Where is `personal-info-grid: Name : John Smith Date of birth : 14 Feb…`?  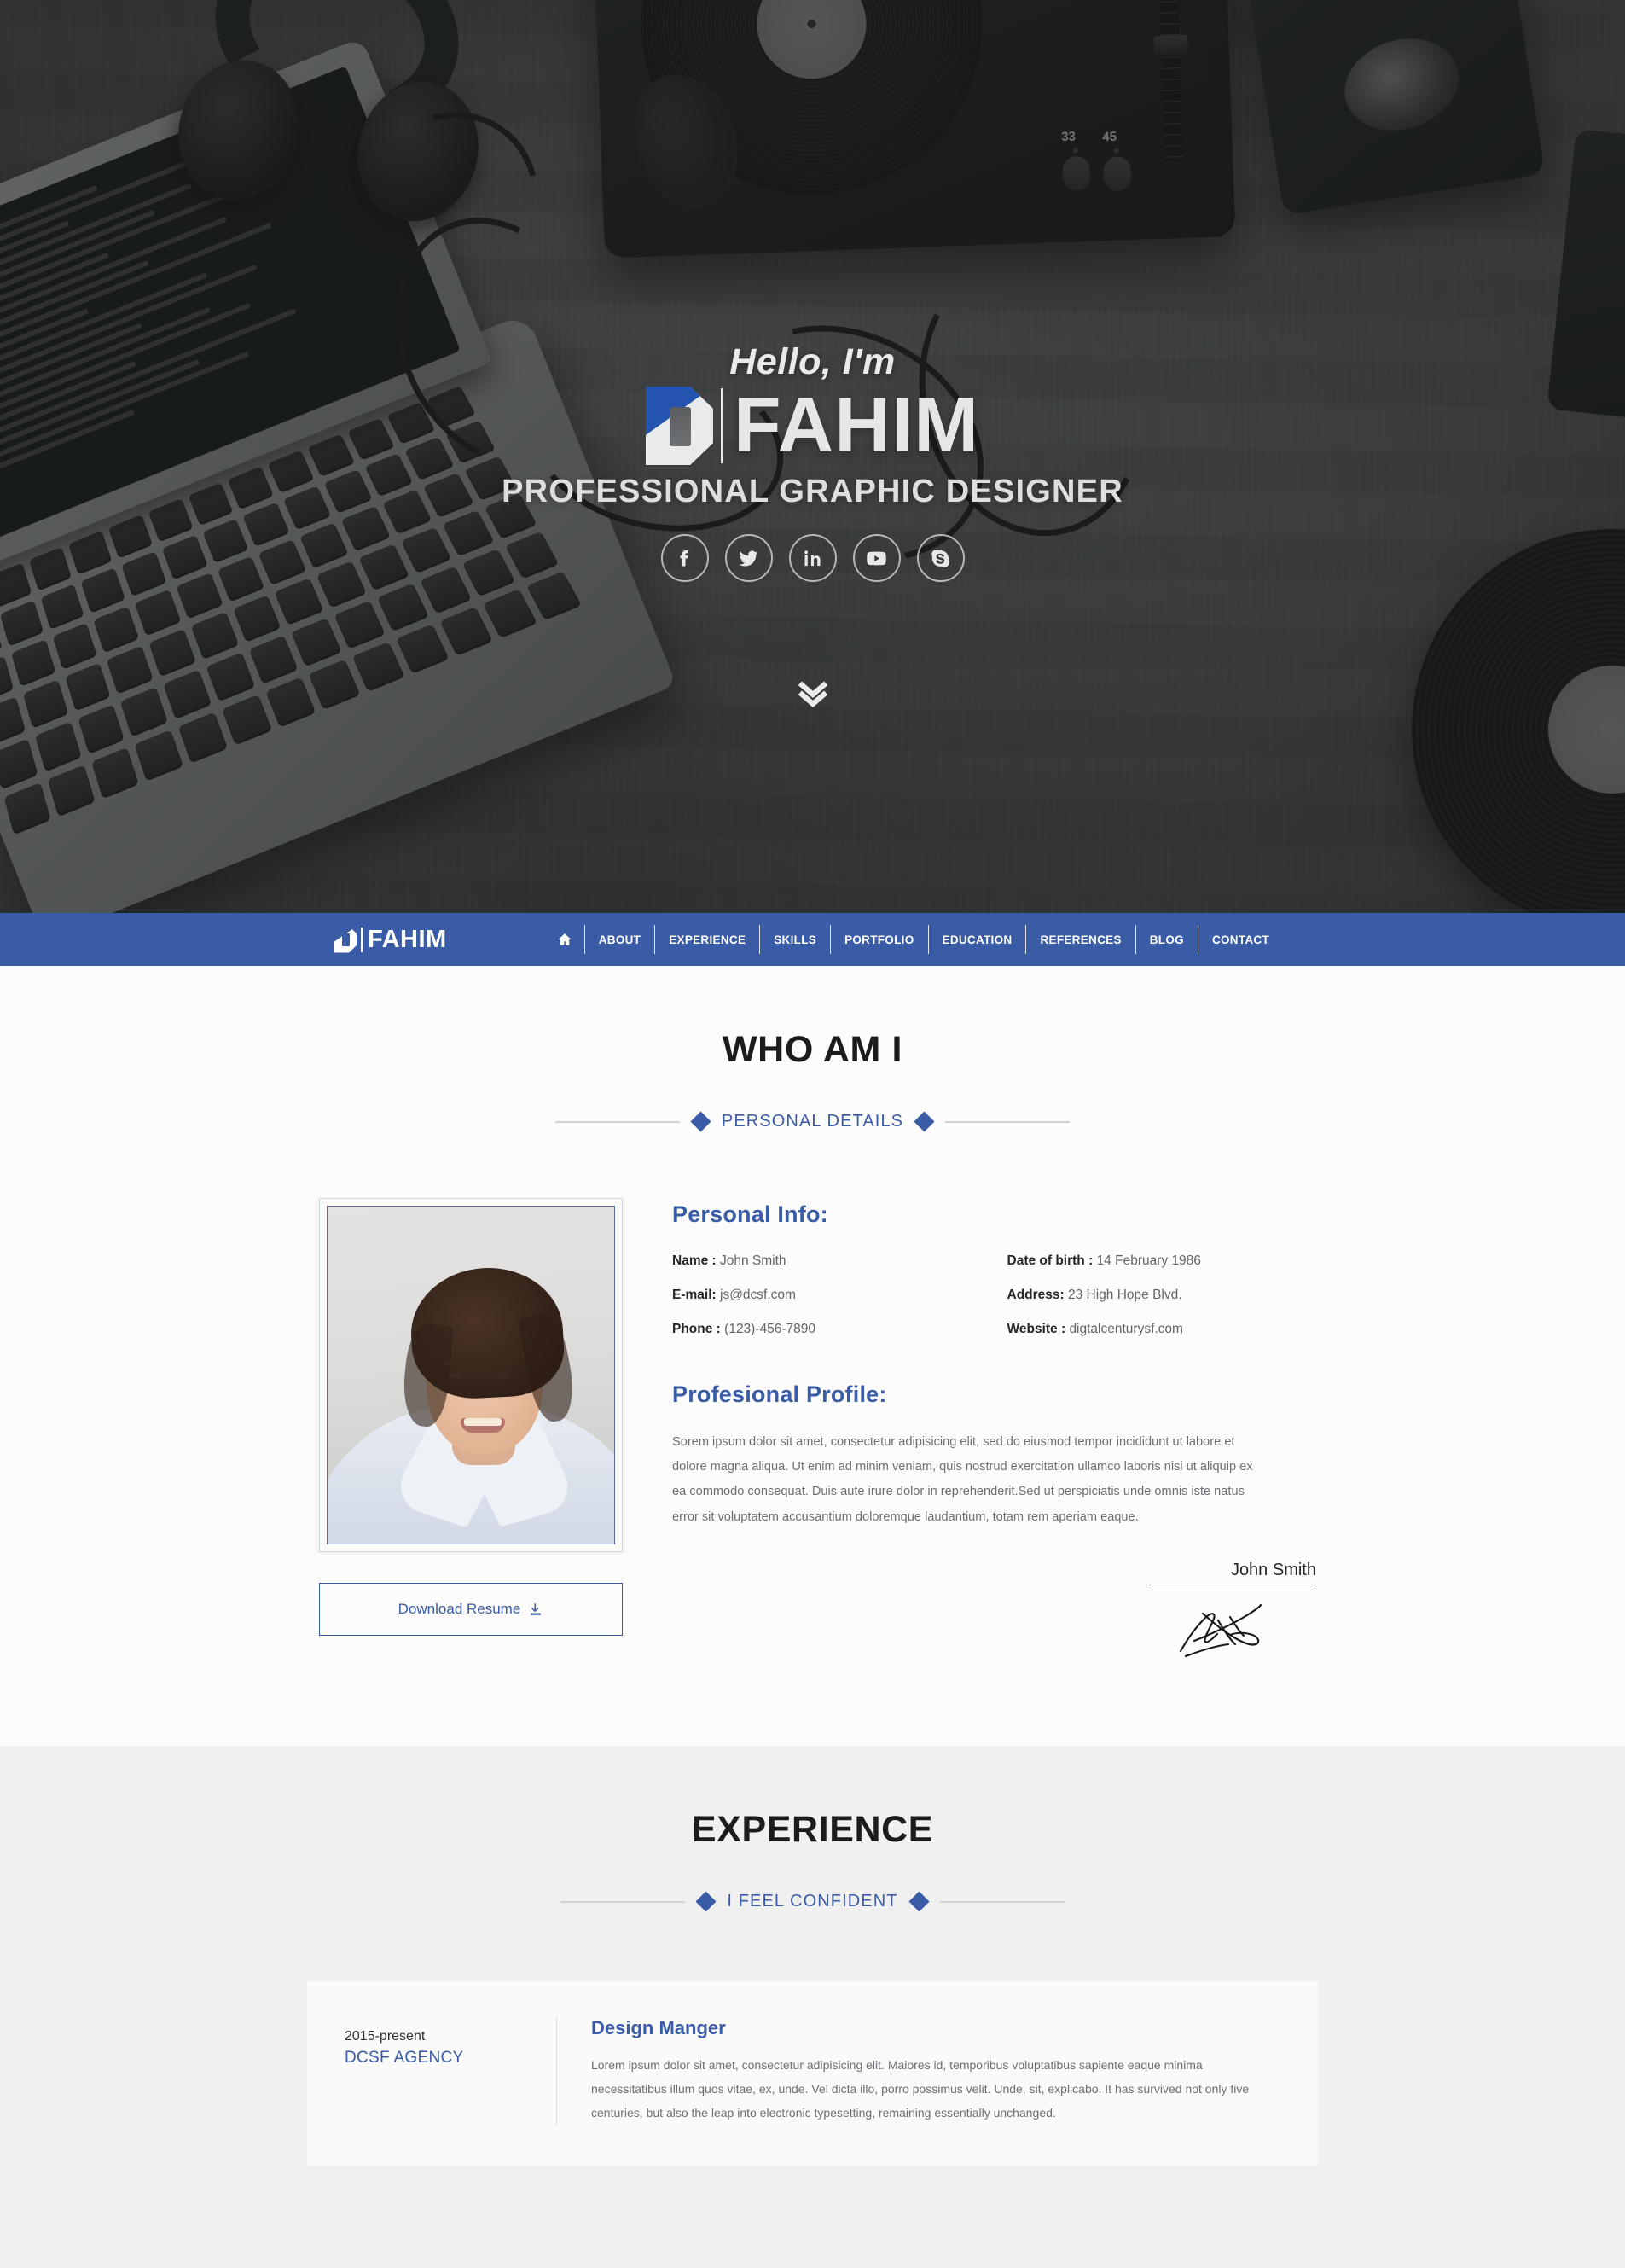
personal-info-grid: Name : John Smith Date of birth : 14 Feb… is located at coordinates (995, 1295).